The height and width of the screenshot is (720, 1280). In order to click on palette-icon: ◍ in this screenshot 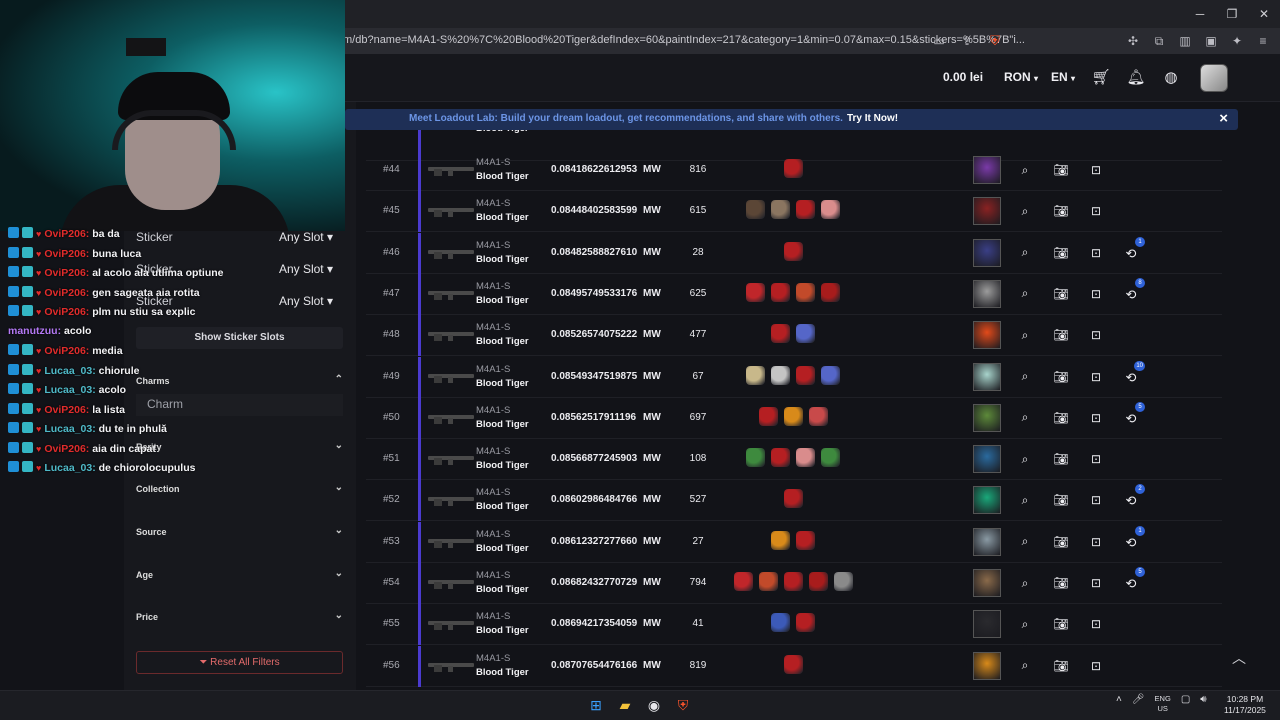, I will do `click(1171, 77)`.